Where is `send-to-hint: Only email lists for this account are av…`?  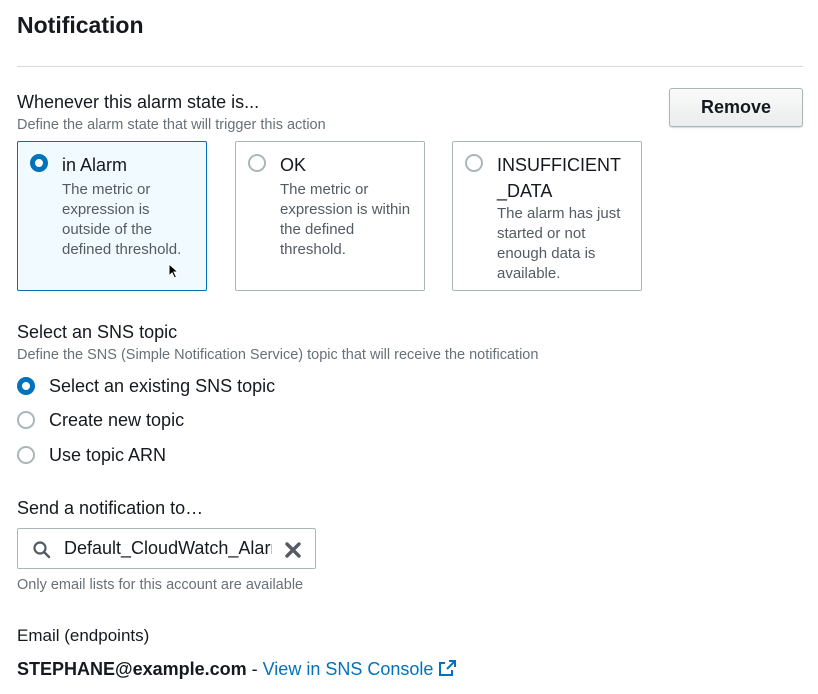
send-to-hint: Only email lists for this account are av… is located at coordinates (160, 585).